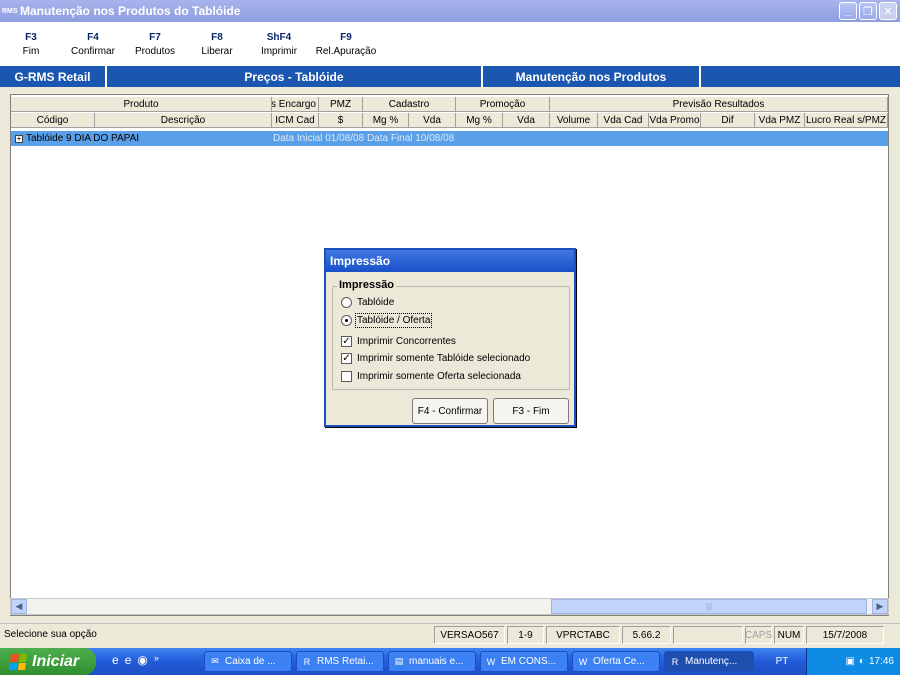  I want to click on liberar-button: F8 Liberar, so click(217, 44).